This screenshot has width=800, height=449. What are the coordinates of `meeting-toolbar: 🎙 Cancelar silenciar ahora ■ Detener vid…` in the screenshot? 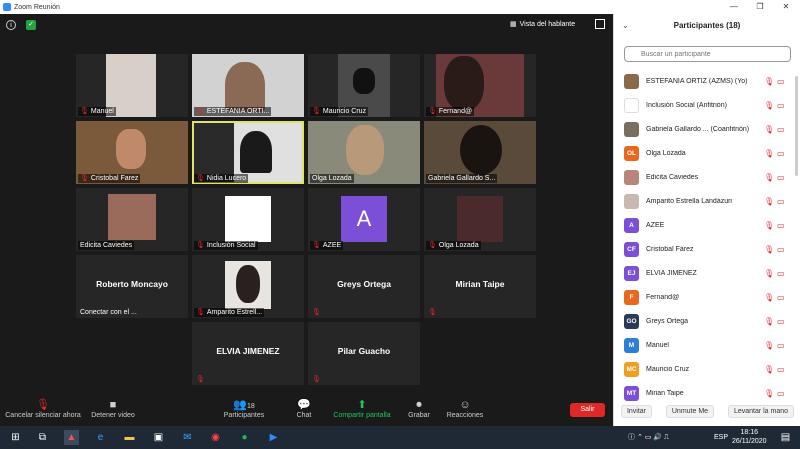 It's located at (306, 410).